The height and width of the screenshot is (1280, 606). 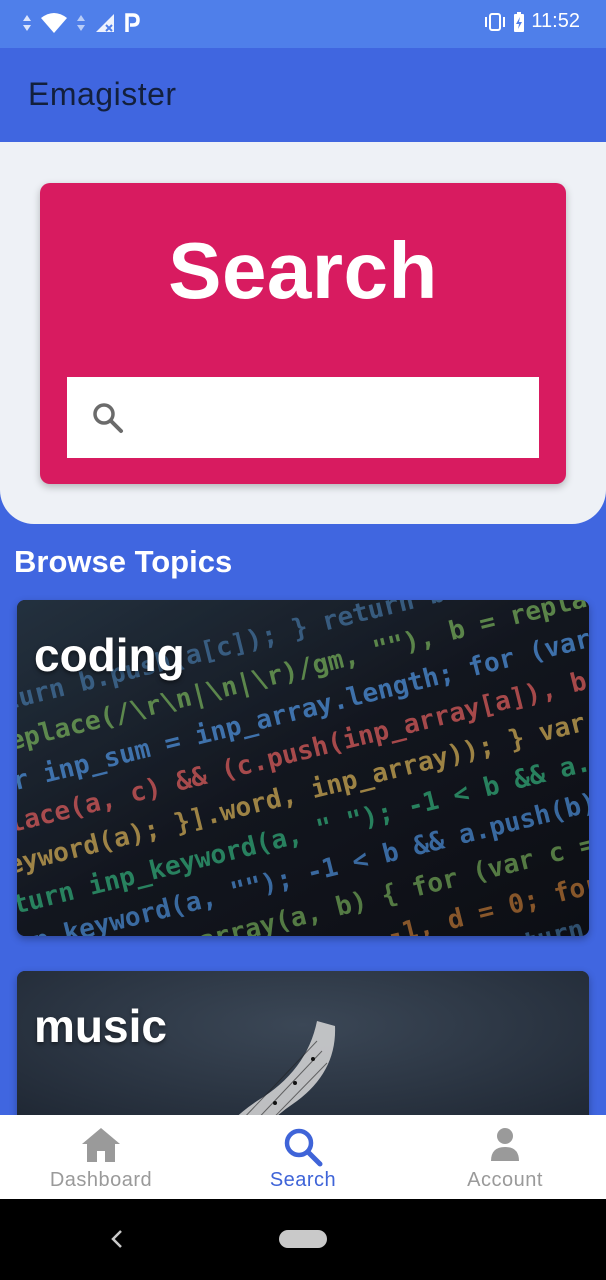 What do you see at coordinates (54, 23) in the screenshot?
I see `wifi-icon` at bounding box center [54, 23].